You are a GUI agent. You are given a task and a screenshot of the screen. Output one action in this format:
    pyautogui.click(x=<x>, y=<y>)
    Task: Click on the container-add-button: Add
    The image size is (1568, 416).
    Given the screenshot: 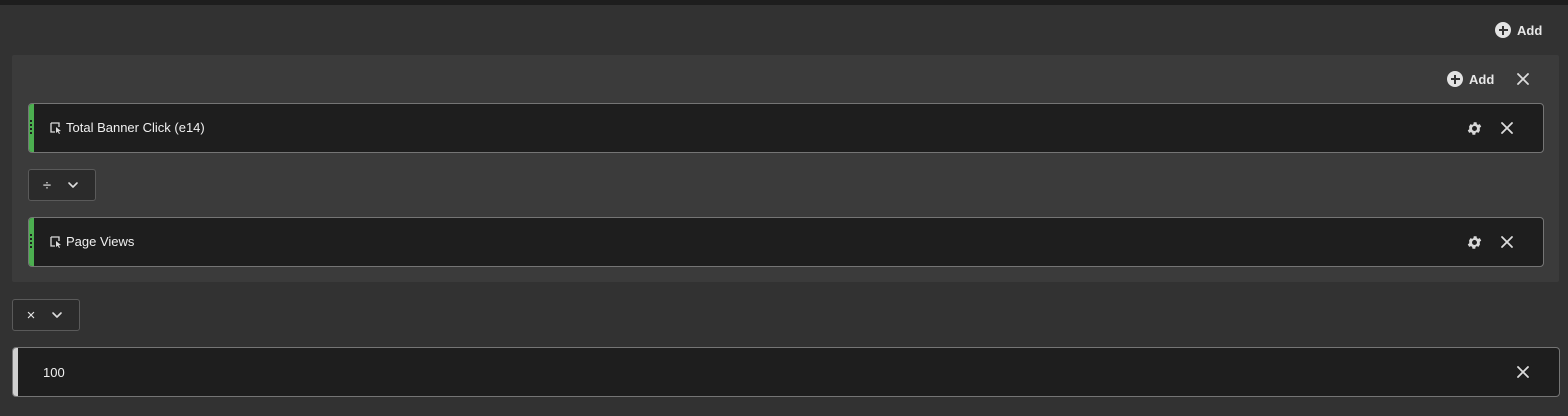 What is the action you would take?
    pyautogui.click(x=1470, y=79)
    